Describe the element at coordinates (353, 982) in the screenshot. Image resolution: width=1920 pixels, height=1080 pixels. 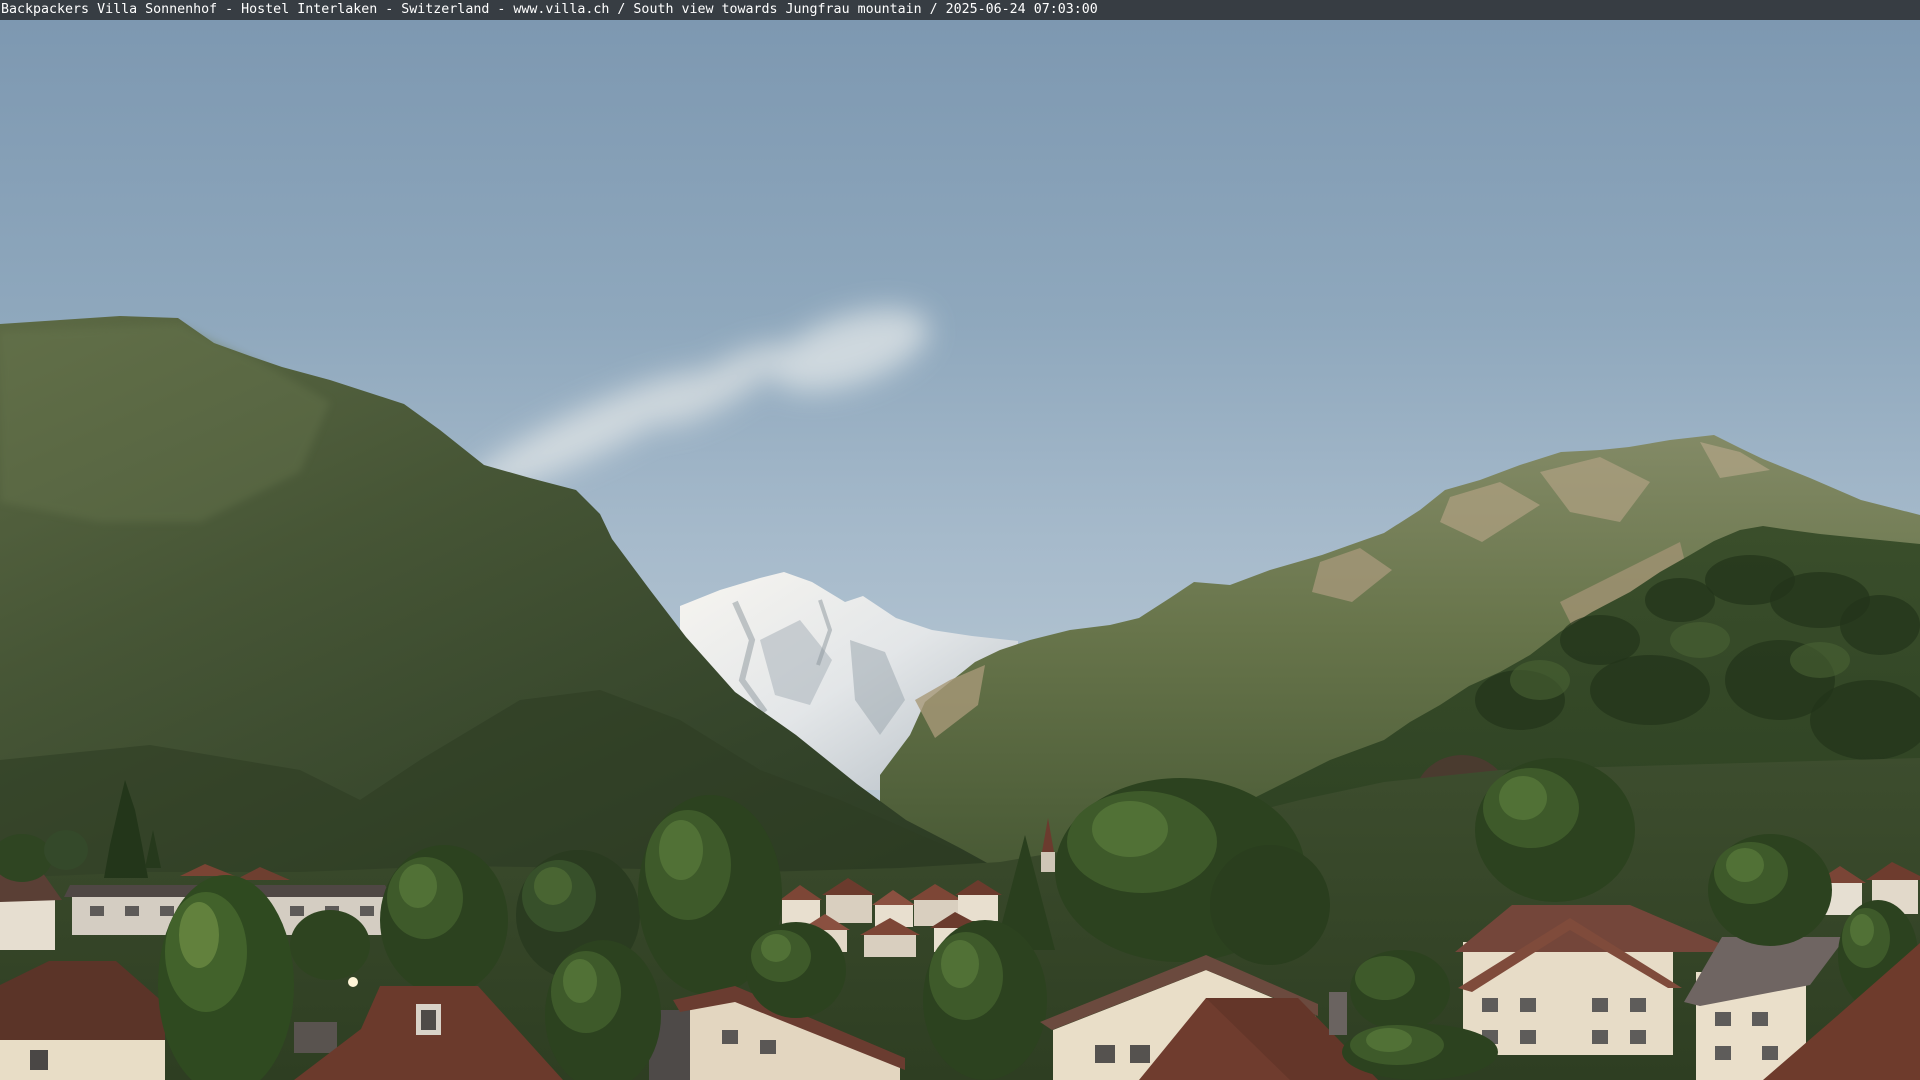
I see `lamp-light` at that location.